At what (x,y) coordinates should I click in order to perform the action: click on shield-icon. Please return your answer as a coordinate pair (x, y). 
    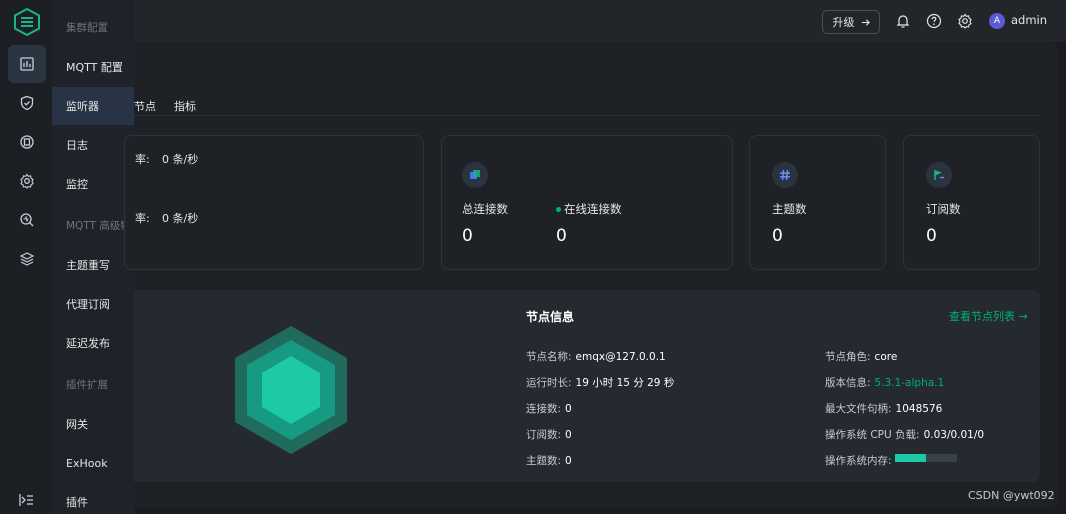
    Looking at the image, I should click on (27, 103).